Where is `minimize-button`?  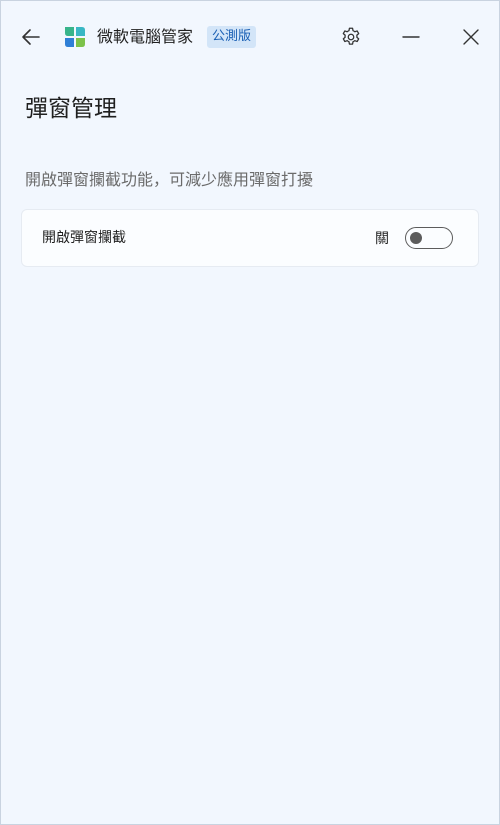
minimize-button is located at coordinates (411, 37).